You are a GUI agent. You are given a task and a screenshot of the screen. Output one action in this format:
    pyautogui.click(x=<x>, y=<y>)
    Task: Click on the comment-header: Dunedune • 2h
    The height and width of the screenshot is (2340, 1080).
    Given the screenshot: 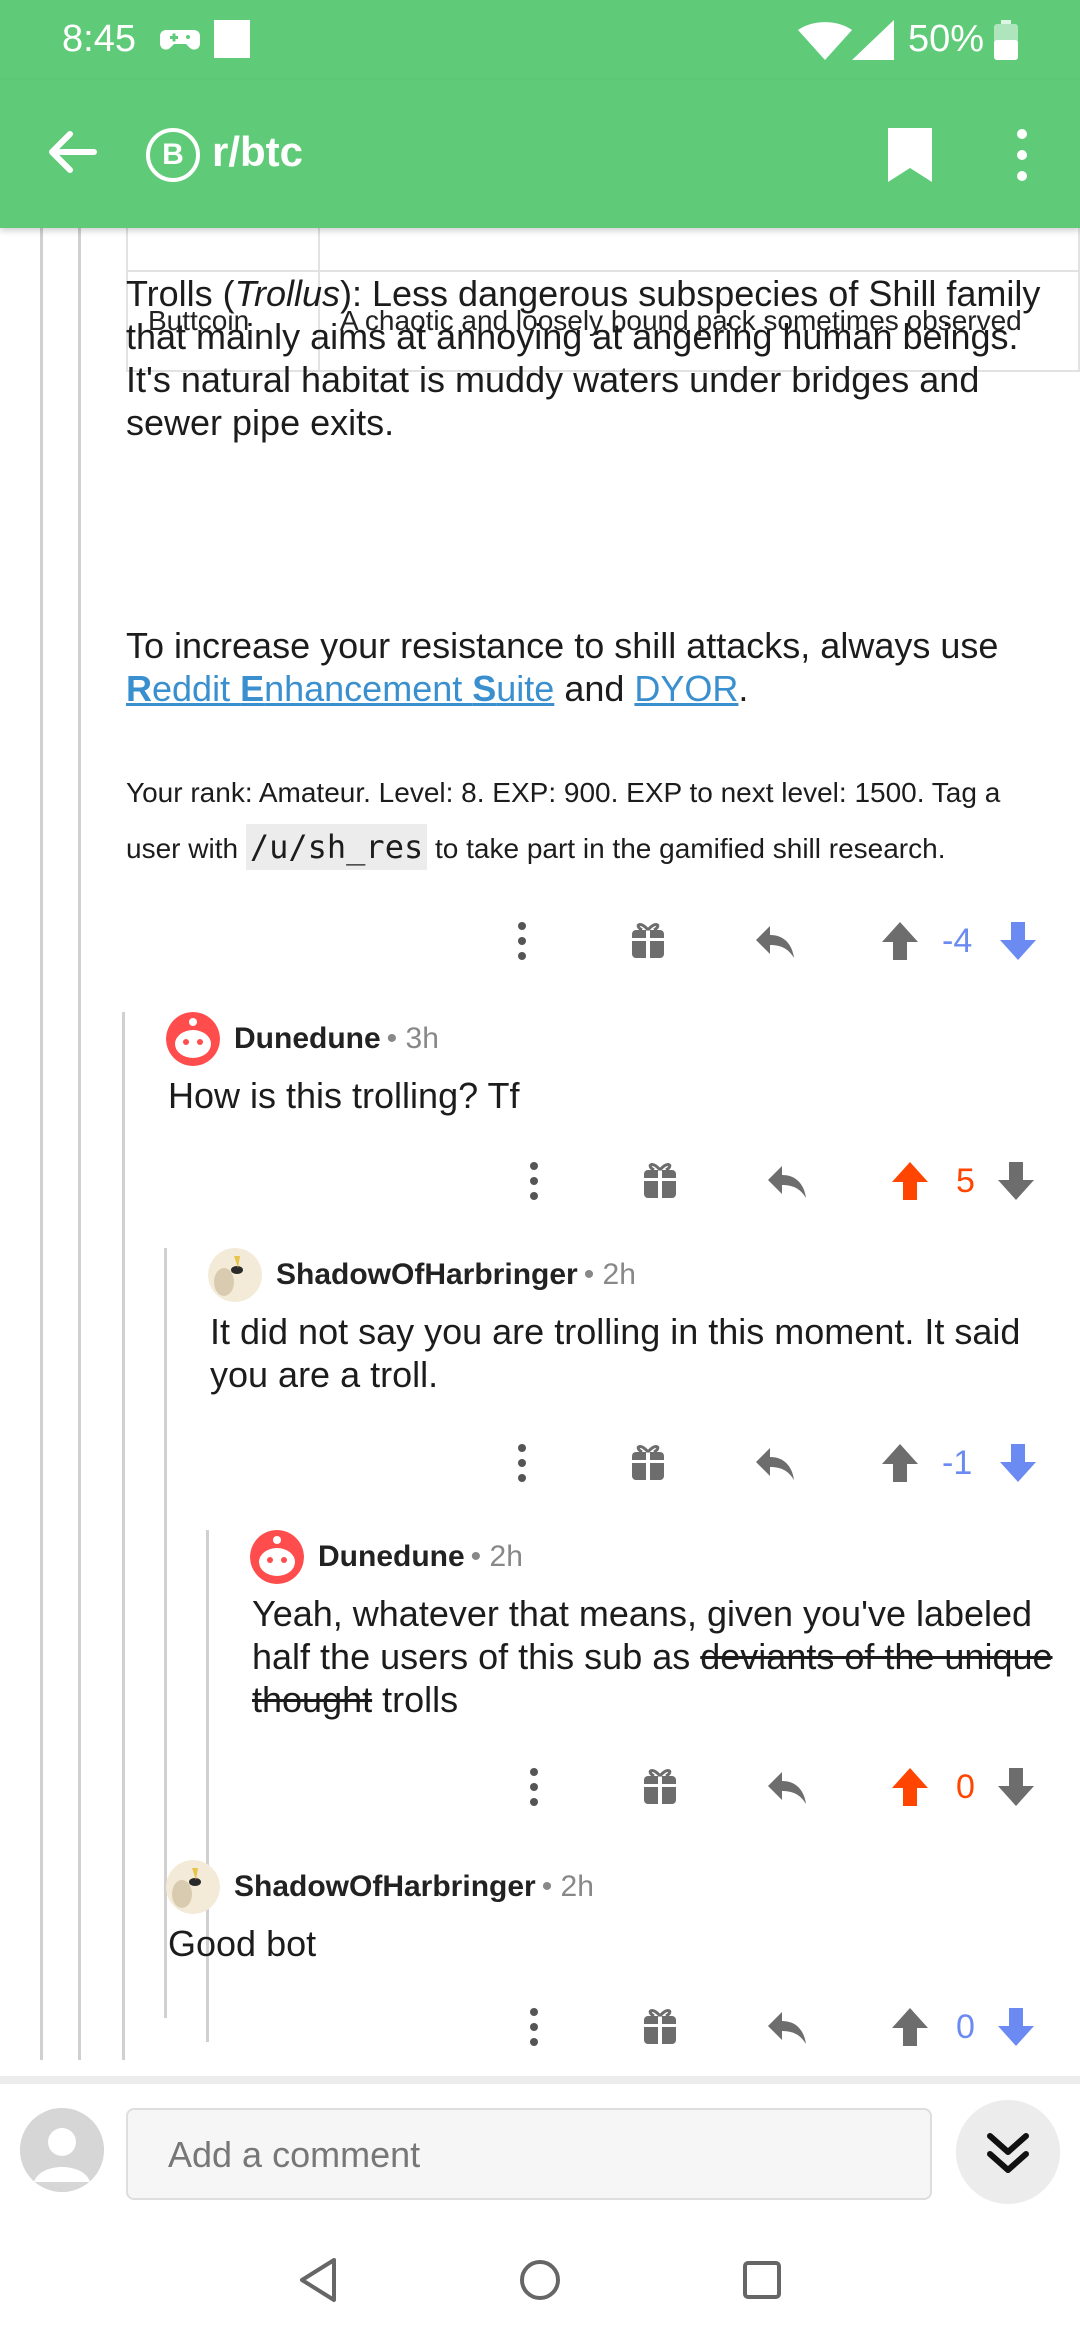 What is the action you would take?
    pyautogui.click(x=386, y=1557)
    